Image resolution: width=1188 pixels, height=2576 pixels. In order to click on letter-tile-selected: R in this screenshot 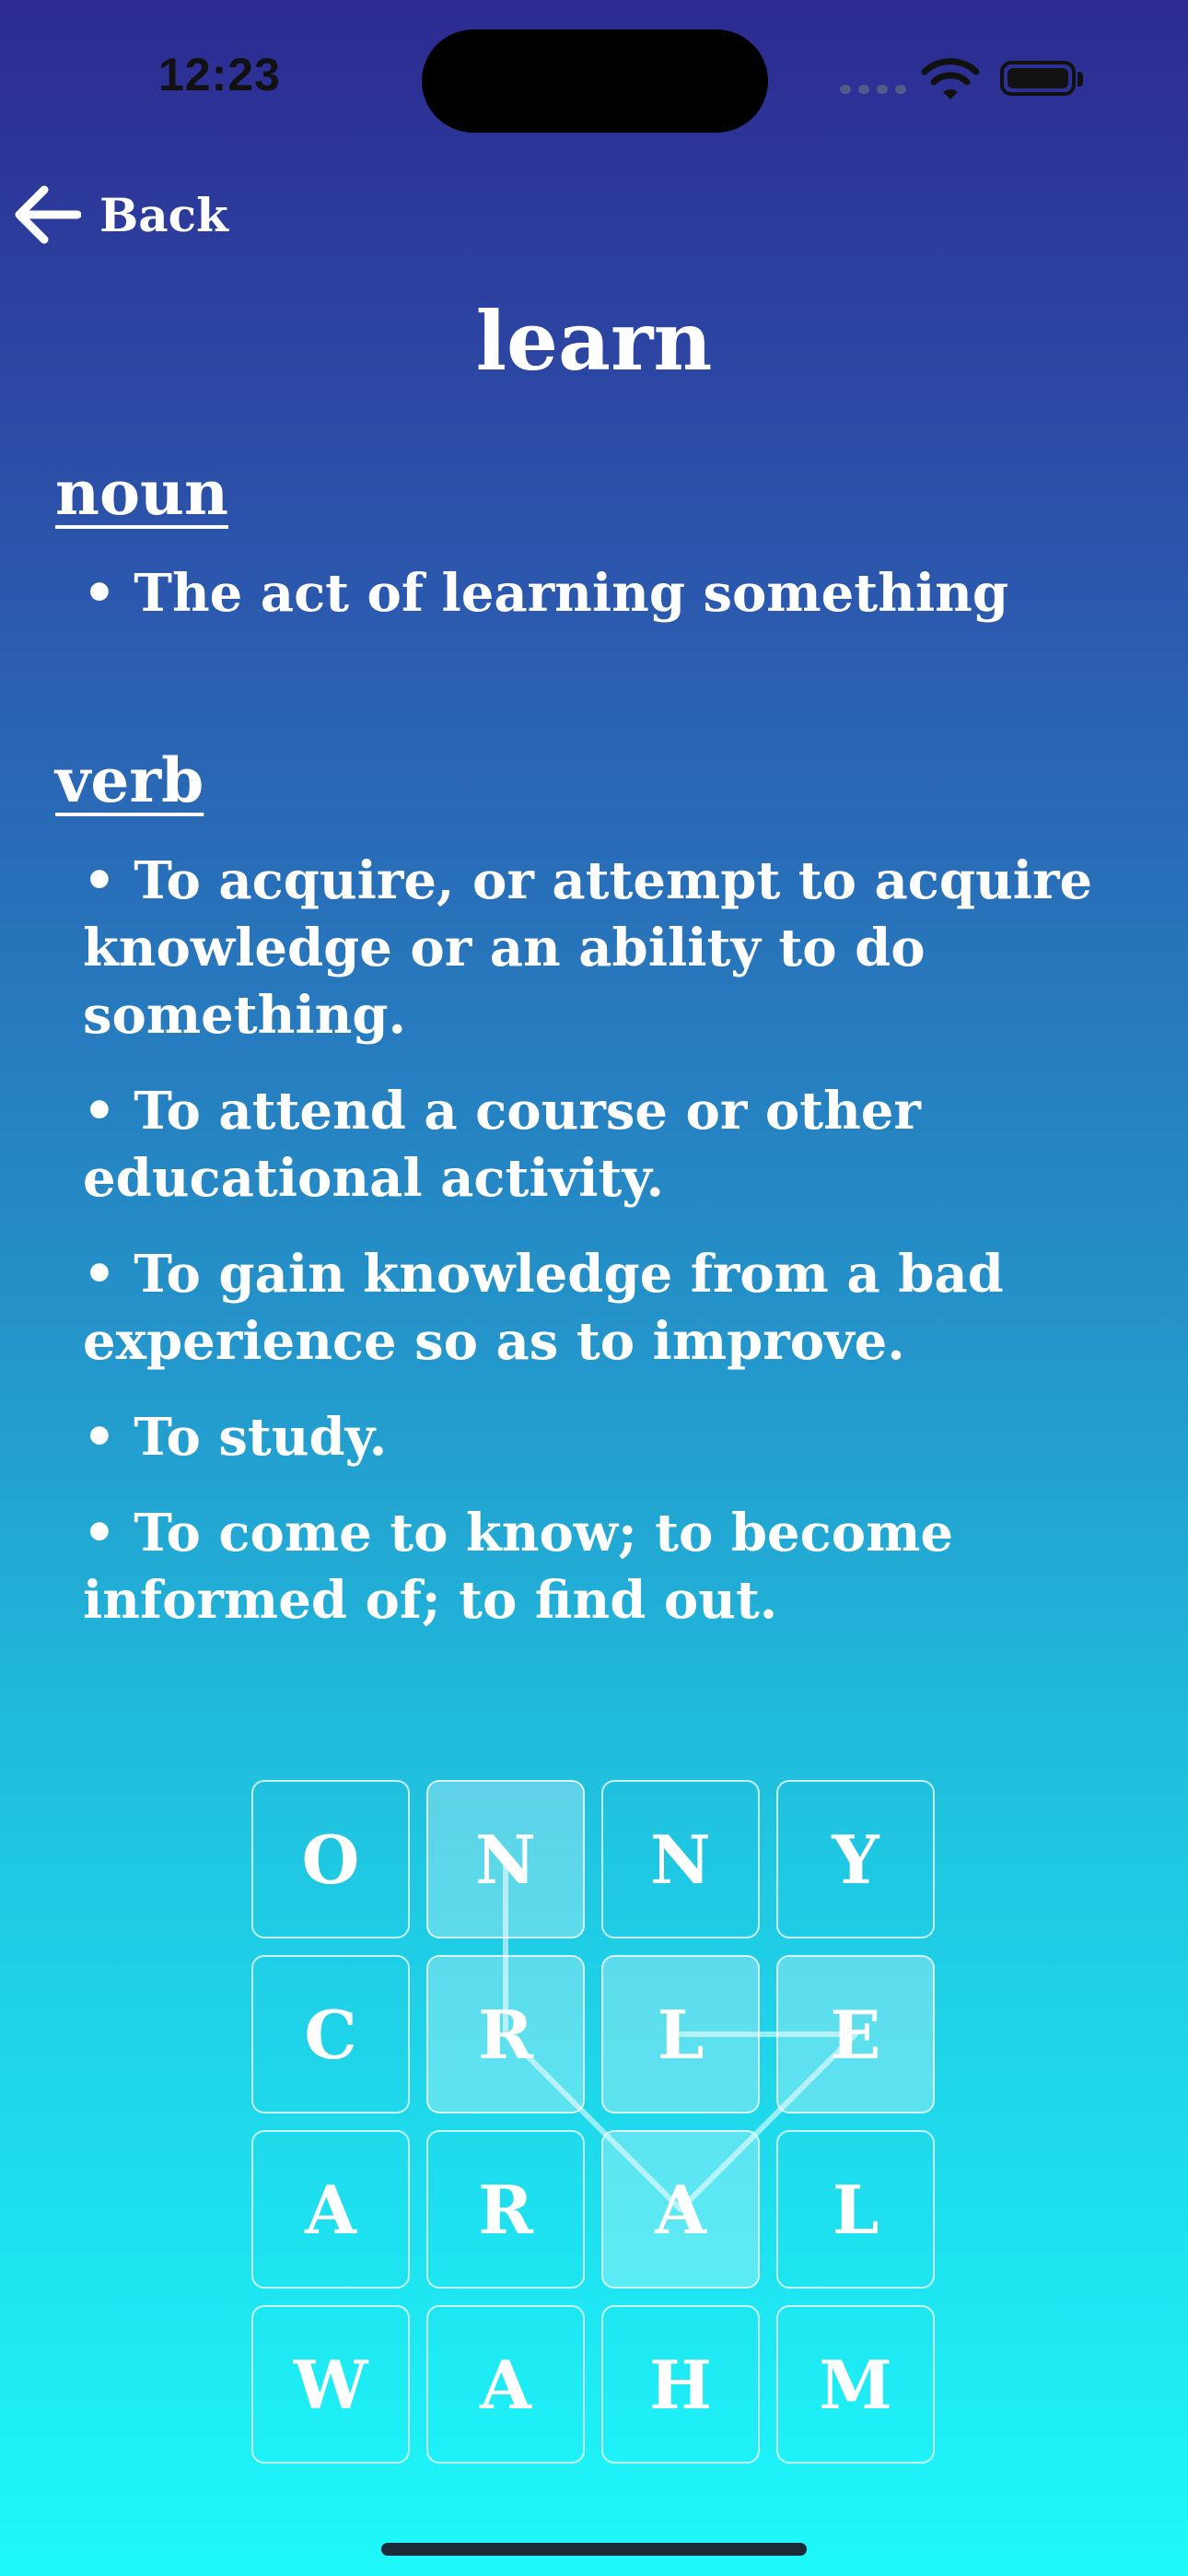, I will do `click(505, 2034)`.